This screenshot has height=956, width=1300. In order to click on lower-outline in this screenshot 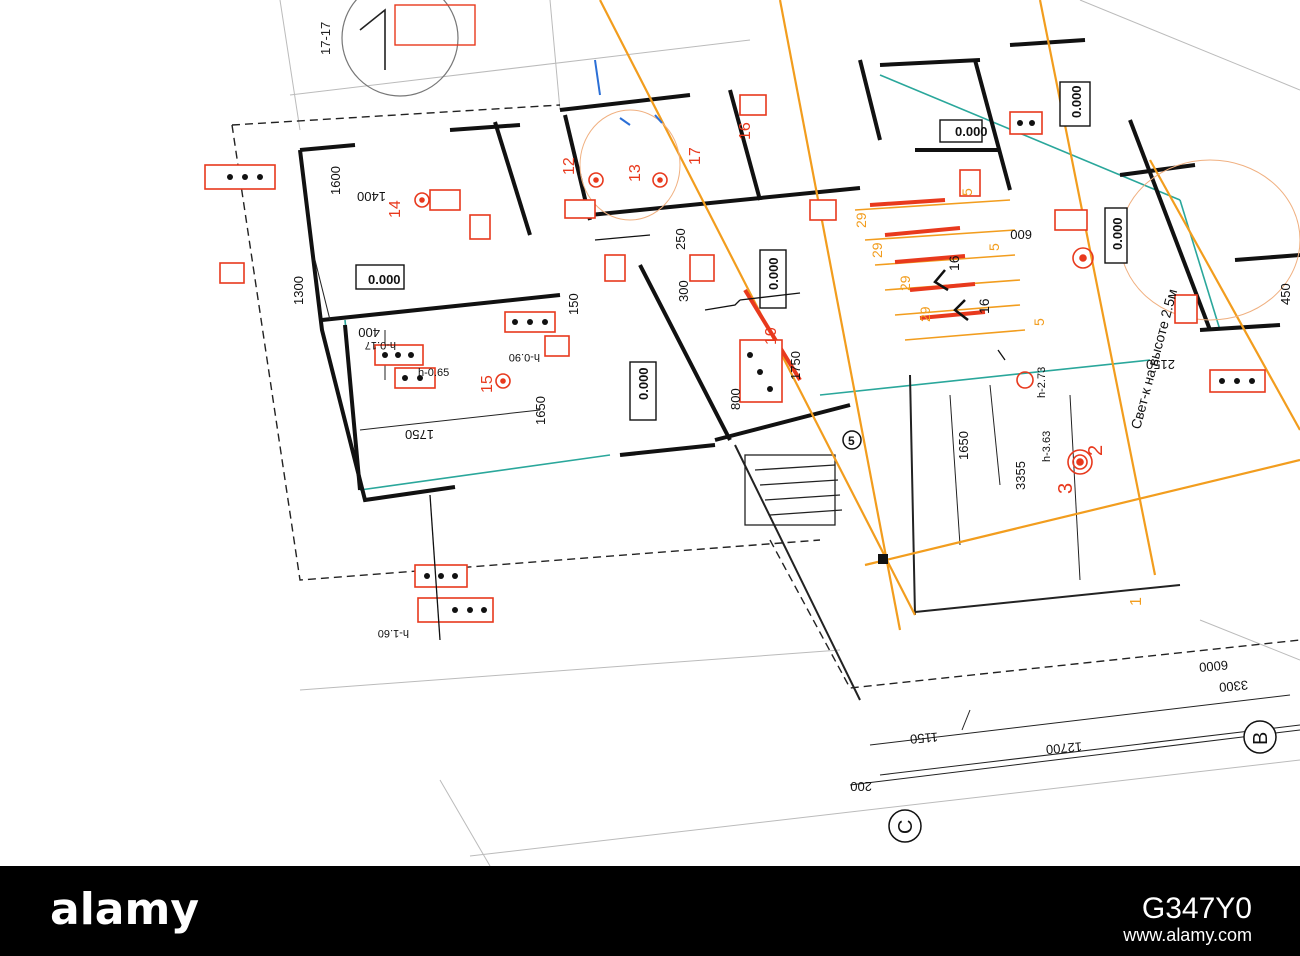, I will do `click(957, 537)`.